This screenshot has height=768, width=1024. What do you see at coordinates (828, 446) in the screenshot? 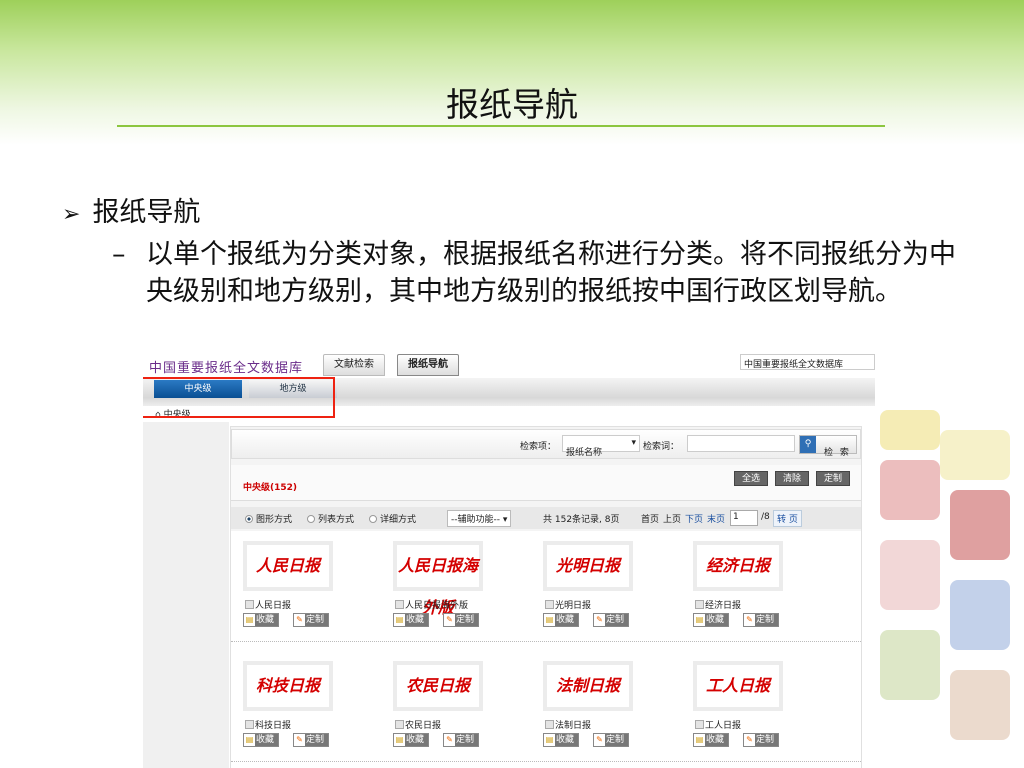
I see `search-button: ⚲ 检 索` at bounding box center [828, 446].